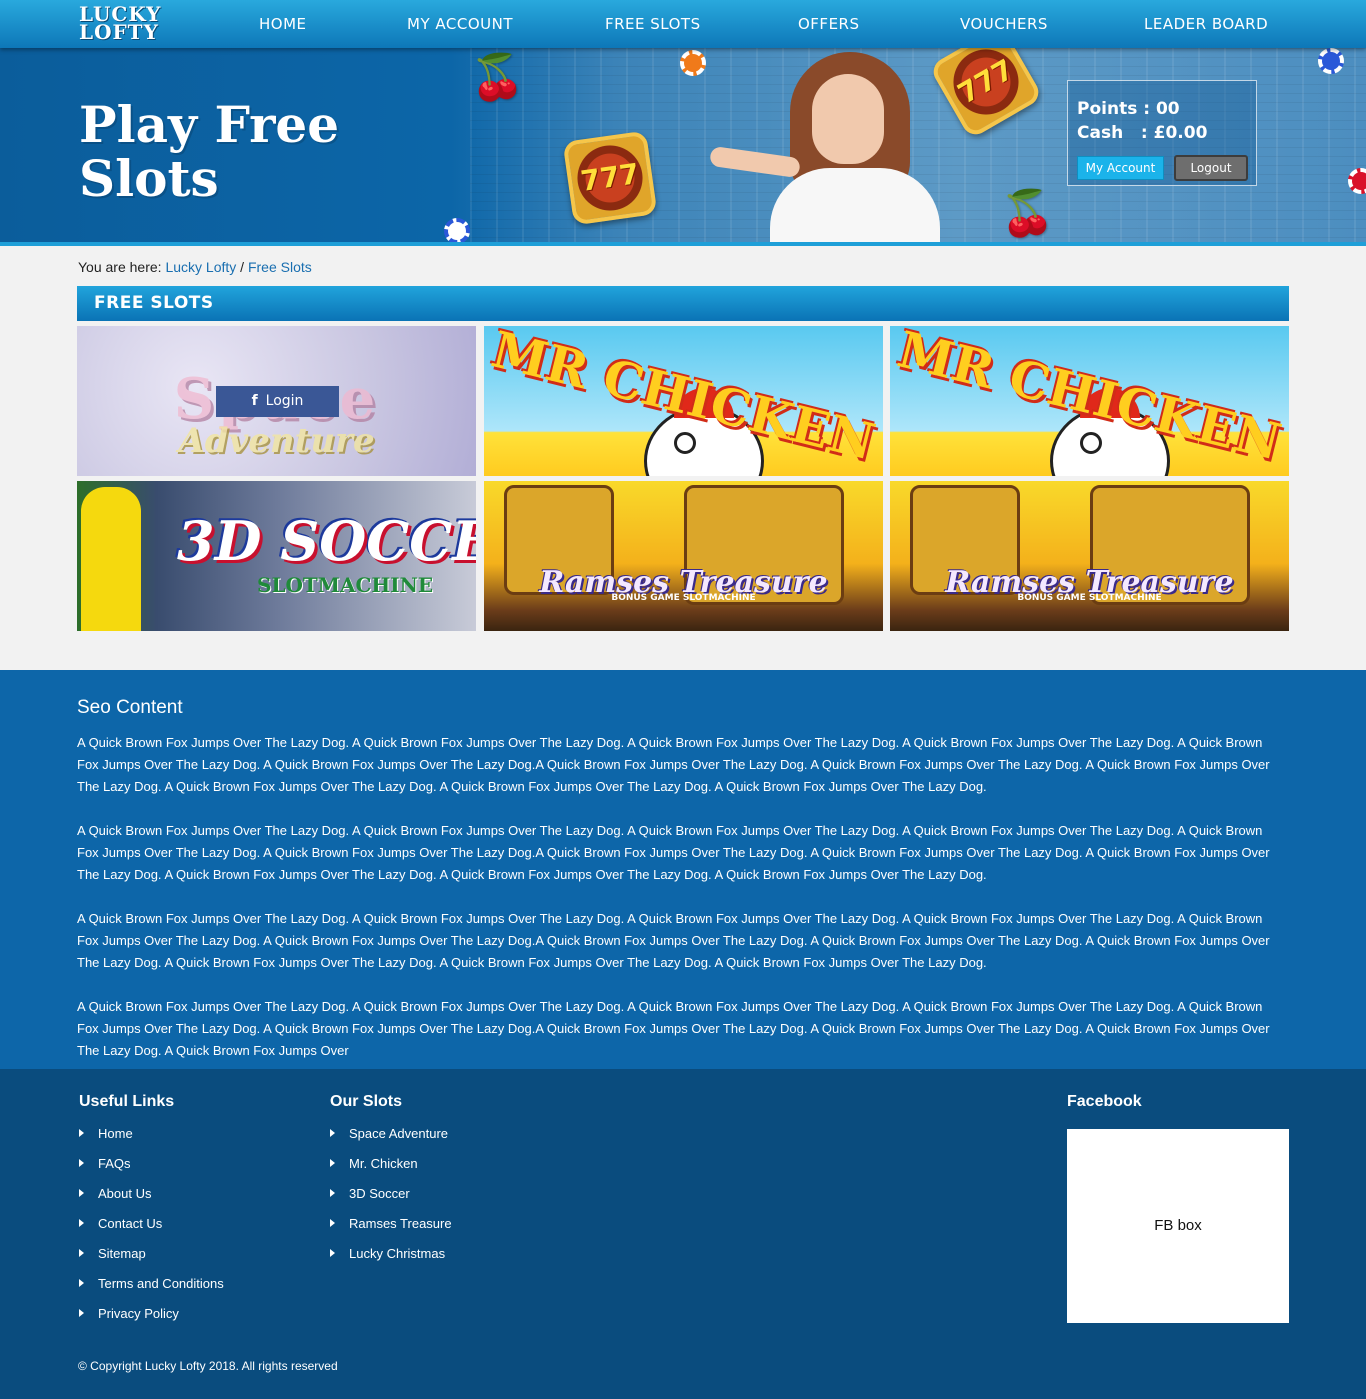 The height and width of the screenshot is (1399, 1366). Describe the element at coordinates (284, 401) in the screenshot. I see `login-label: Login` at that location.